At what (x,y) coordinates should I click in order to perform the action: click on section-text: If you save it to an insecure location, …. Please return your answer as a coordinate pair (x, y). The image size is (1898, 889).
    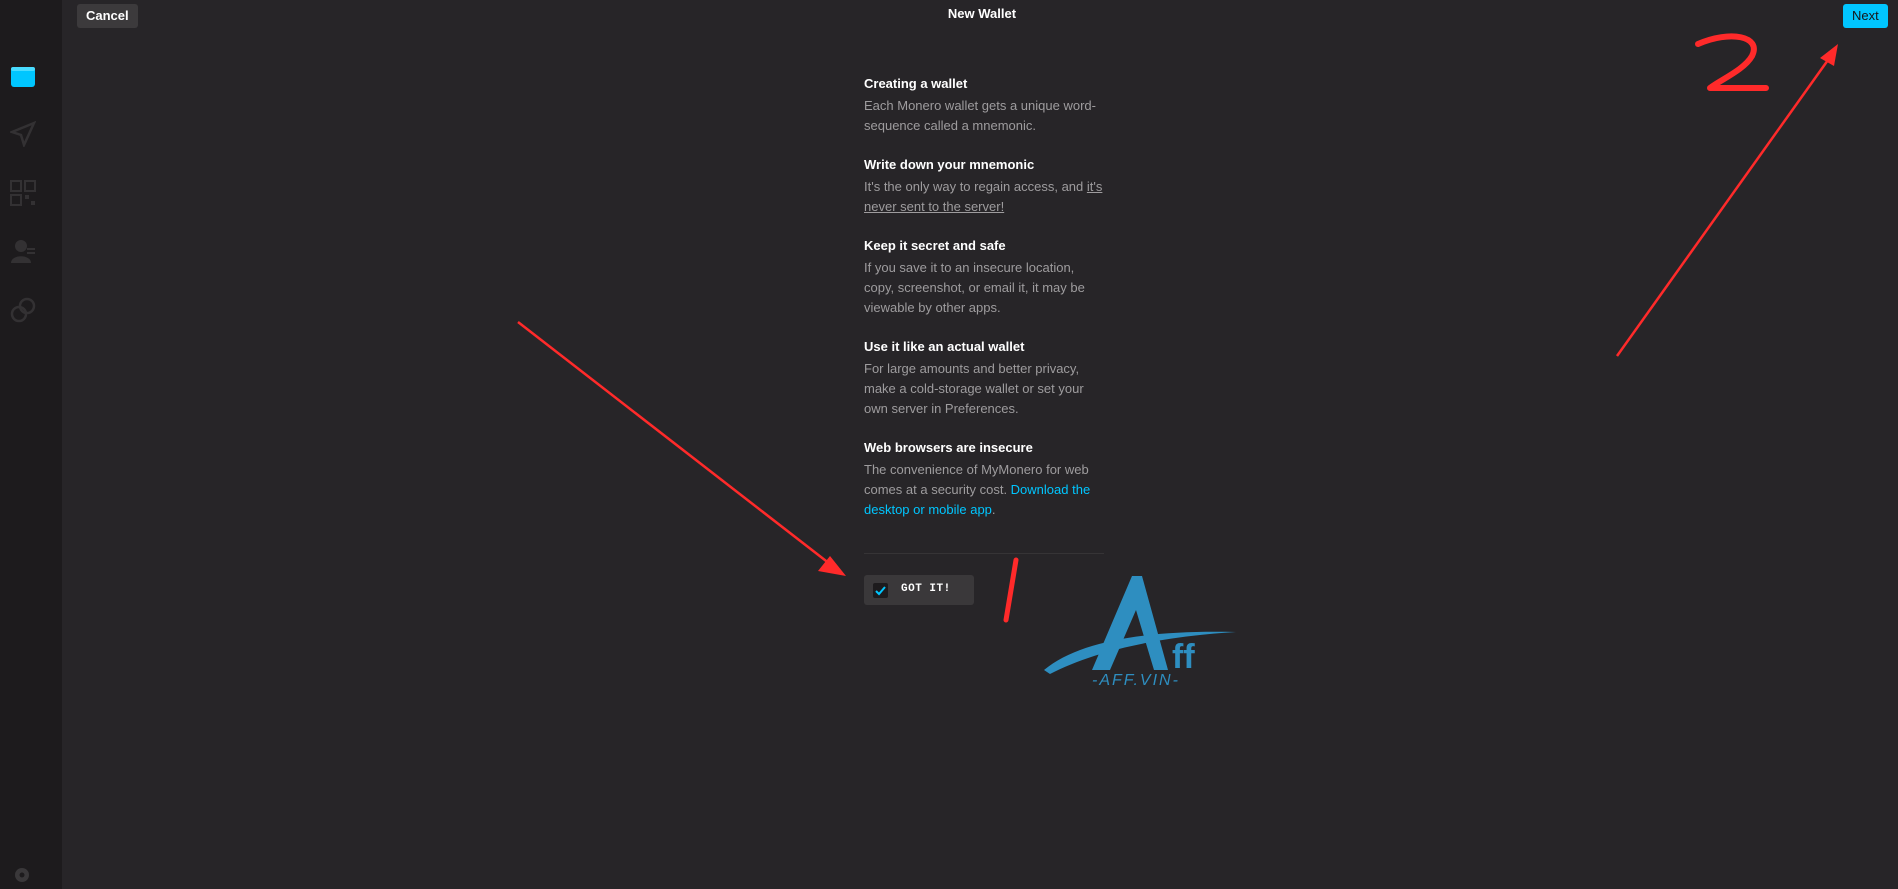
    Looking at the image, I should click on (974, 287).